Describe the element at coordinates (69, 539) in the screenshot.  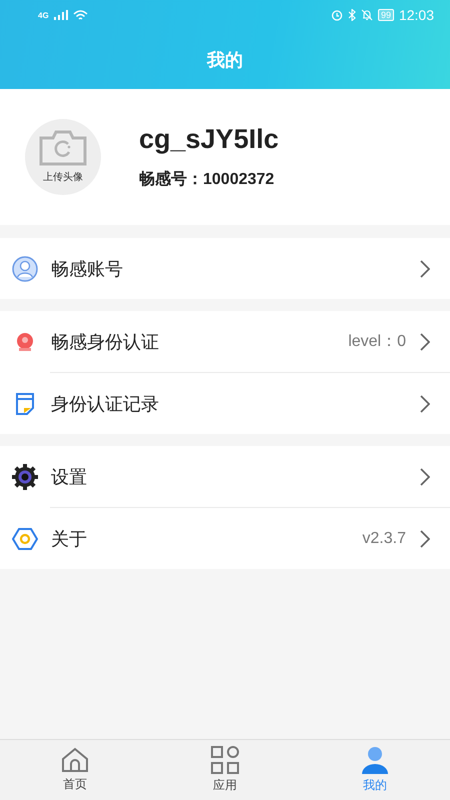
I see `menu-label: 关于` at that location.